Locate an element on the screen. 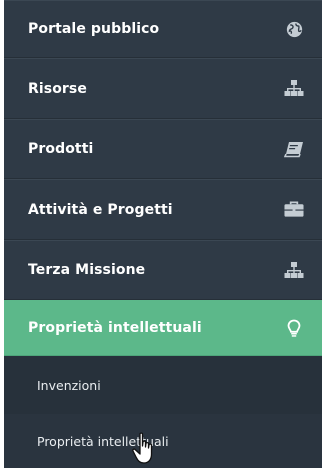  sidebar-item-terza-missione: Terza Missione is located at coordinates (163, 270).